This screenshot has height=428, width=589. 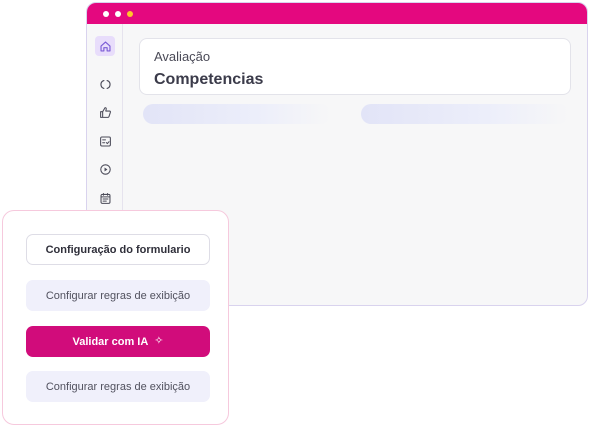 I want to click on sparkle-icon: ✧, so click(x=159, y=341).